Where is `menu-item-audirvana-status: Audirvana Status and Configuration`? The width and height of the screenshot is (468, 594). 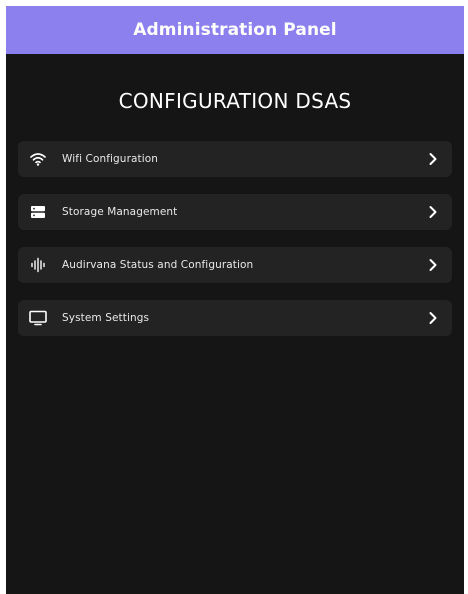
menu-item-audirvana-status: Audirvana Status and Configuration is located at coordinates (235, 265).